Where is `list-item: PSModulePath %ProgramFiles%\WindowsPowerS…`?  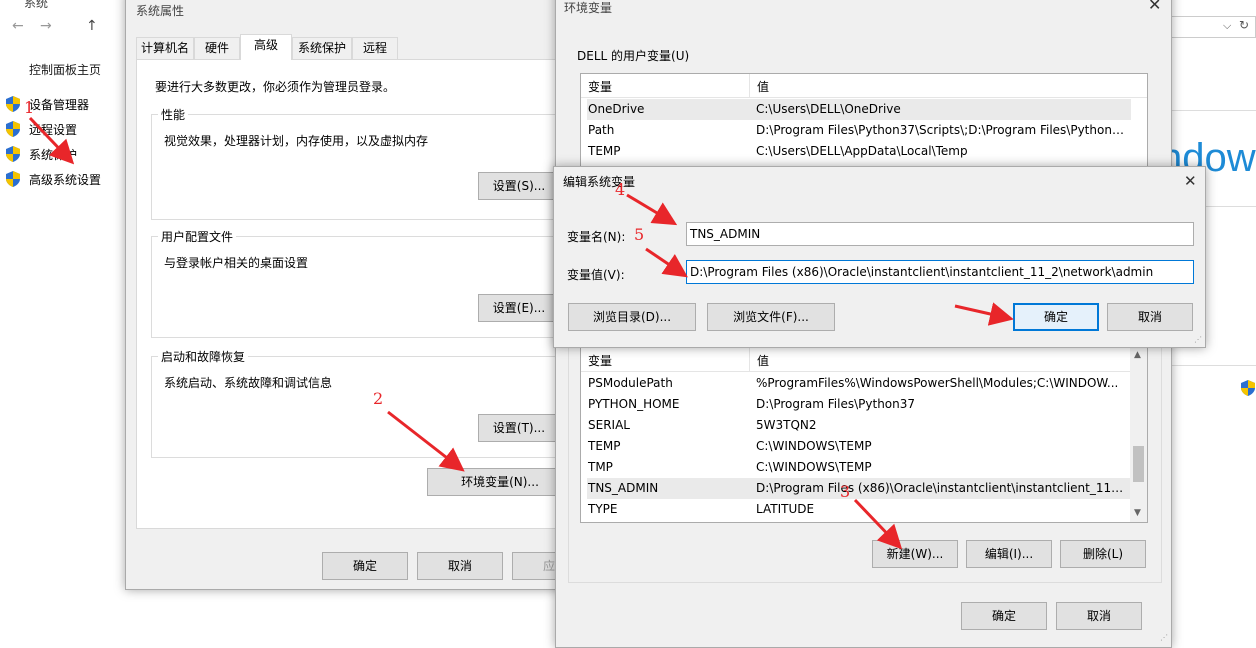
list-item: PSModulePath %ProgramFiles%\WindowsPowerS… is located at coordinates (859, 383).